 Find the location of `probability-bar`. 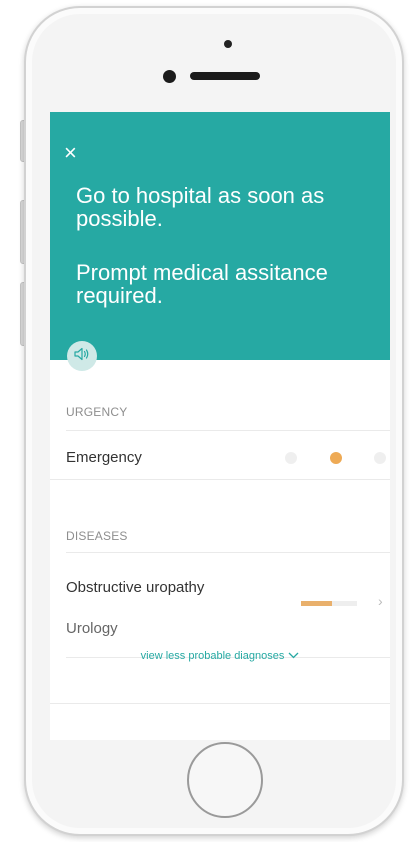

probability-bar is located at coordinates (329, 603).